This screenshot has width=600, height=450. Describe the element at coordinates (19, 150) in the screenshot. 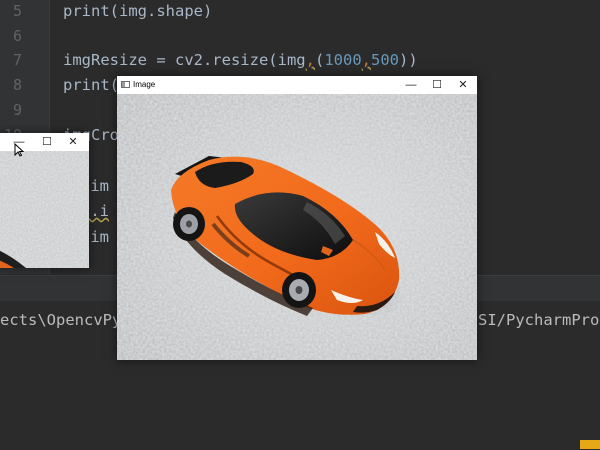

I see `mouse-cursor-icon` at that location.